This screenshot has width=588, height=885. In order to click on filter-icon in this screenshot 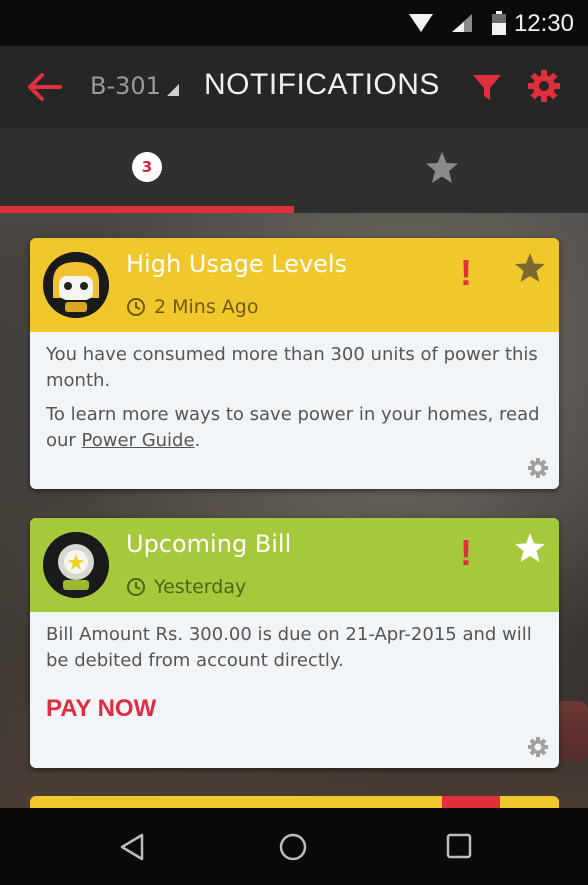, I will do `click(487, 87)`.